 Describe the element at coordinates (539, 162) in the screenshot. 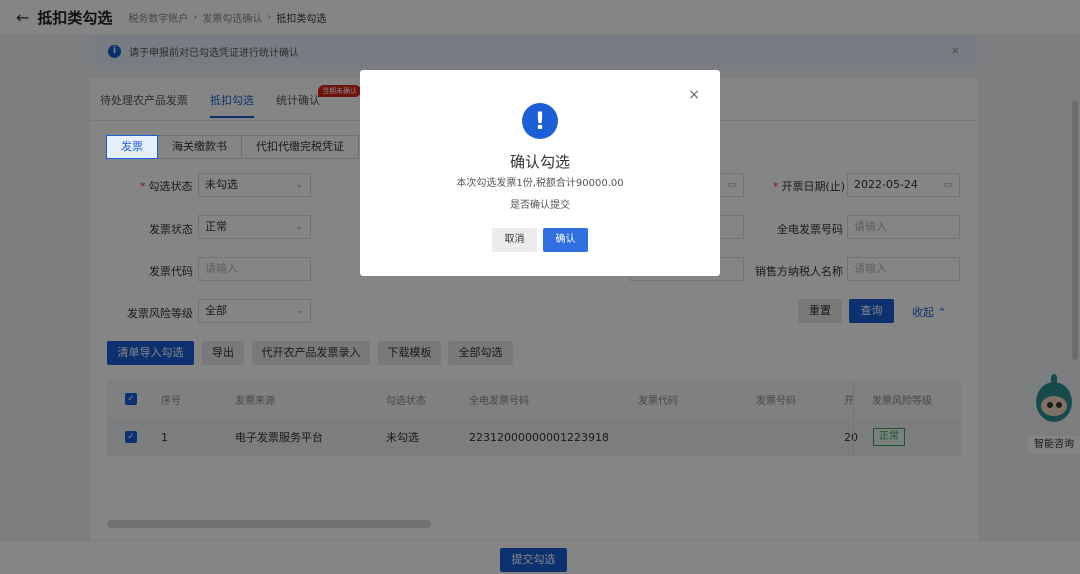

I see `dialog-title: 确认勾选` at that location.